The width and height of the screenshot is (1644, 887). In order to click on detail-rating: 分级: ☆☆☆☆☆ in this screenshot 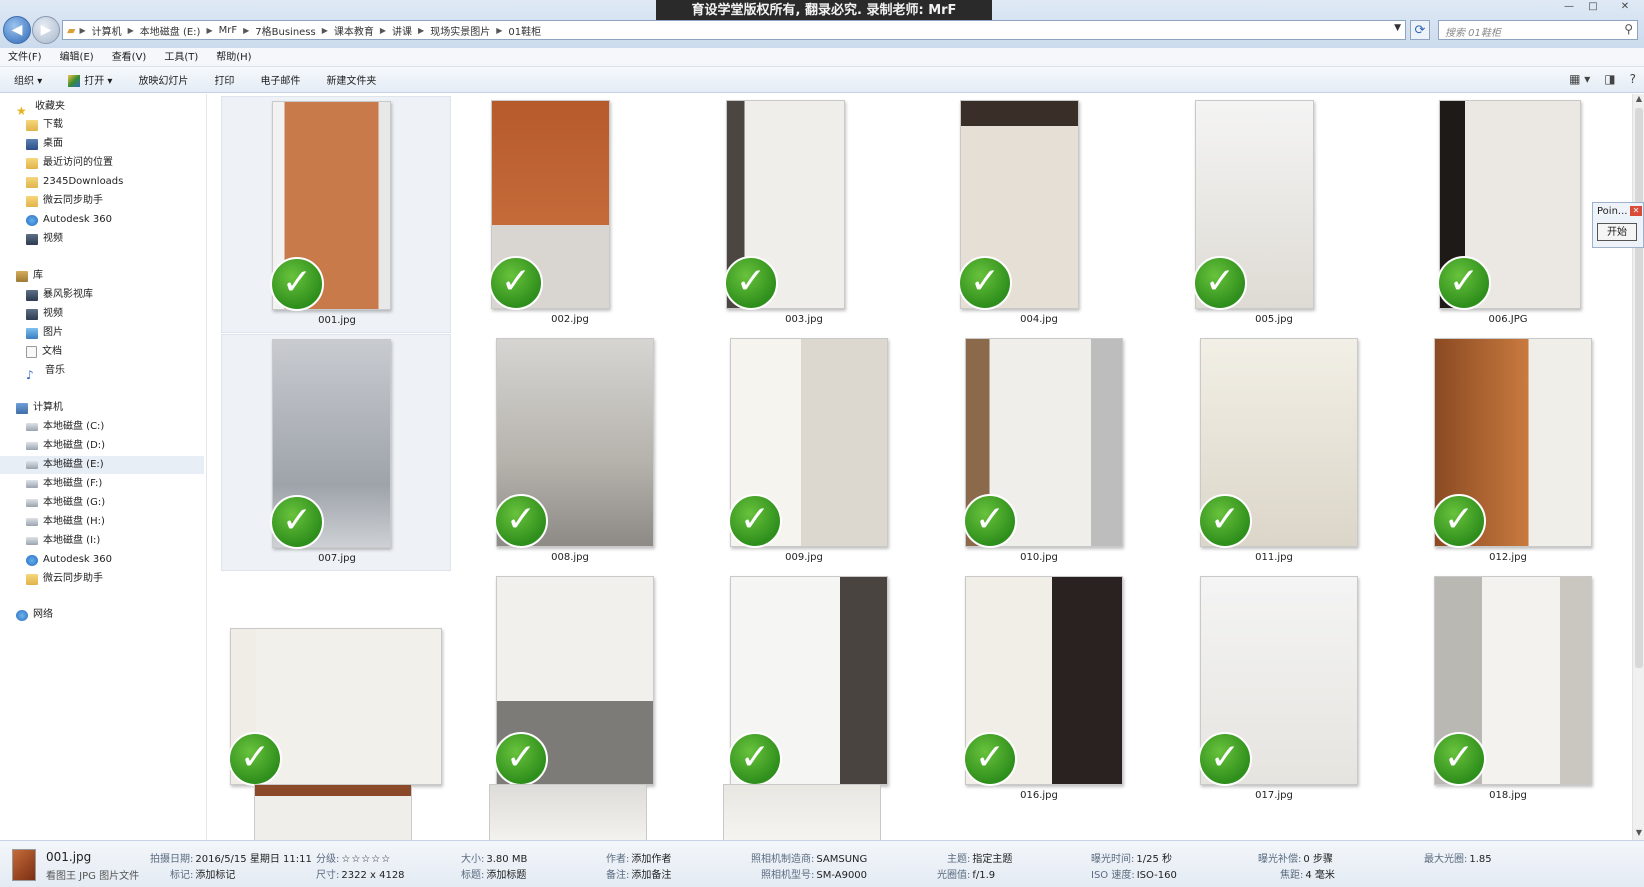, I will do `click(353, 857)`.